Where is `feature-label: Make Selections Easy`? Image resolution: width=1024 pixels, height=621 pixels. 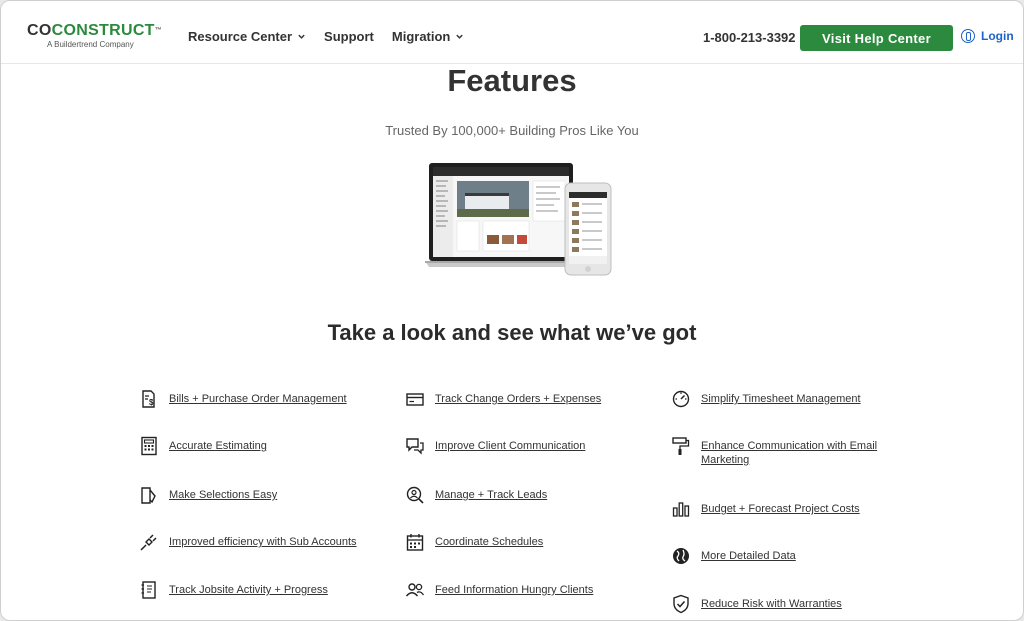 feature-label: Make Selections Easy is located at coordinates (223, 495).